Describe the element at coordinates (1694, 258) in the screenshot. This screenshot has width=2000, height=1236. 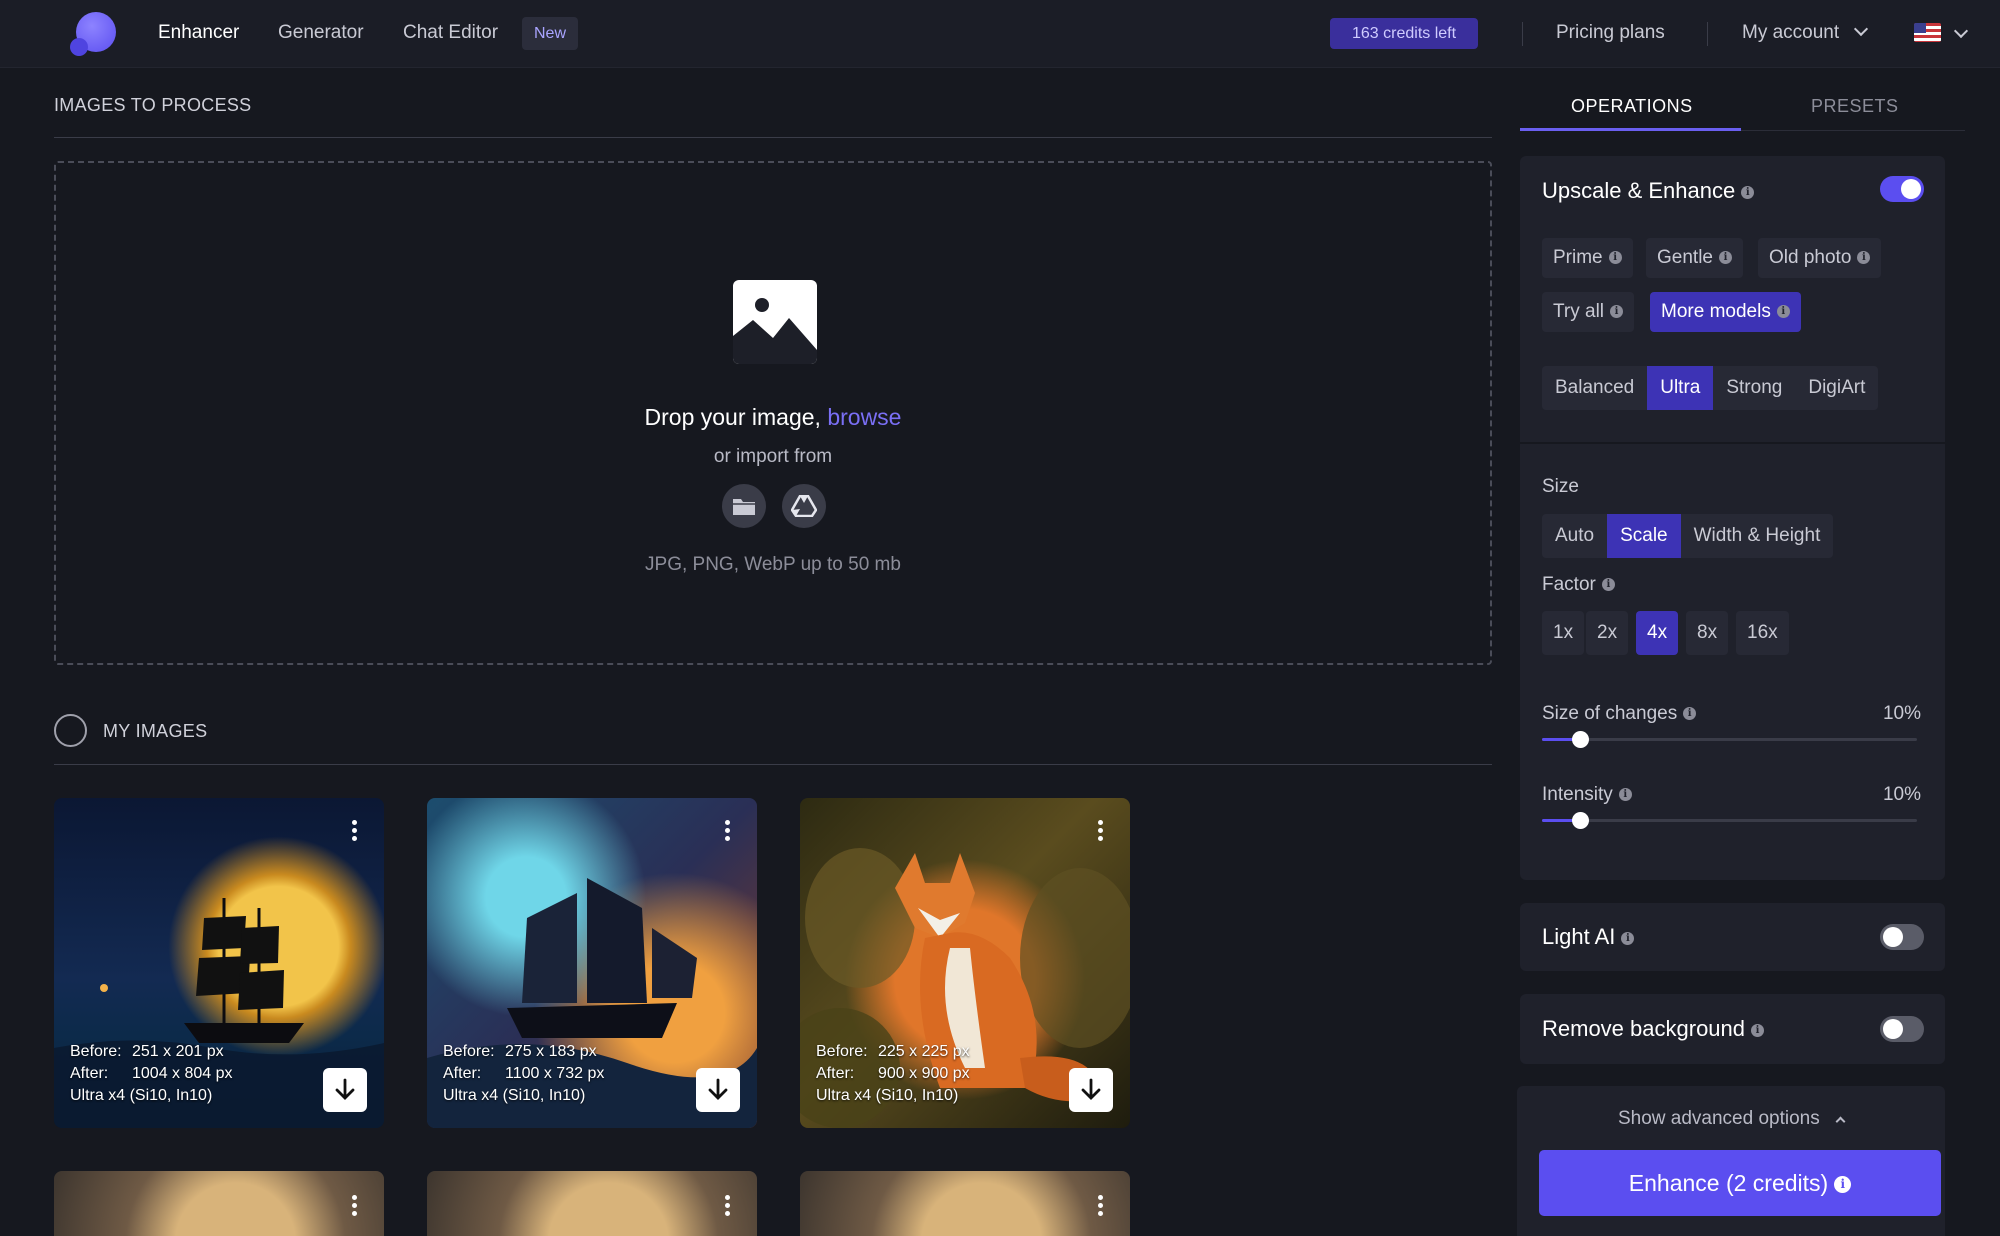
I see `model-gentle: Gentle i` at that location.